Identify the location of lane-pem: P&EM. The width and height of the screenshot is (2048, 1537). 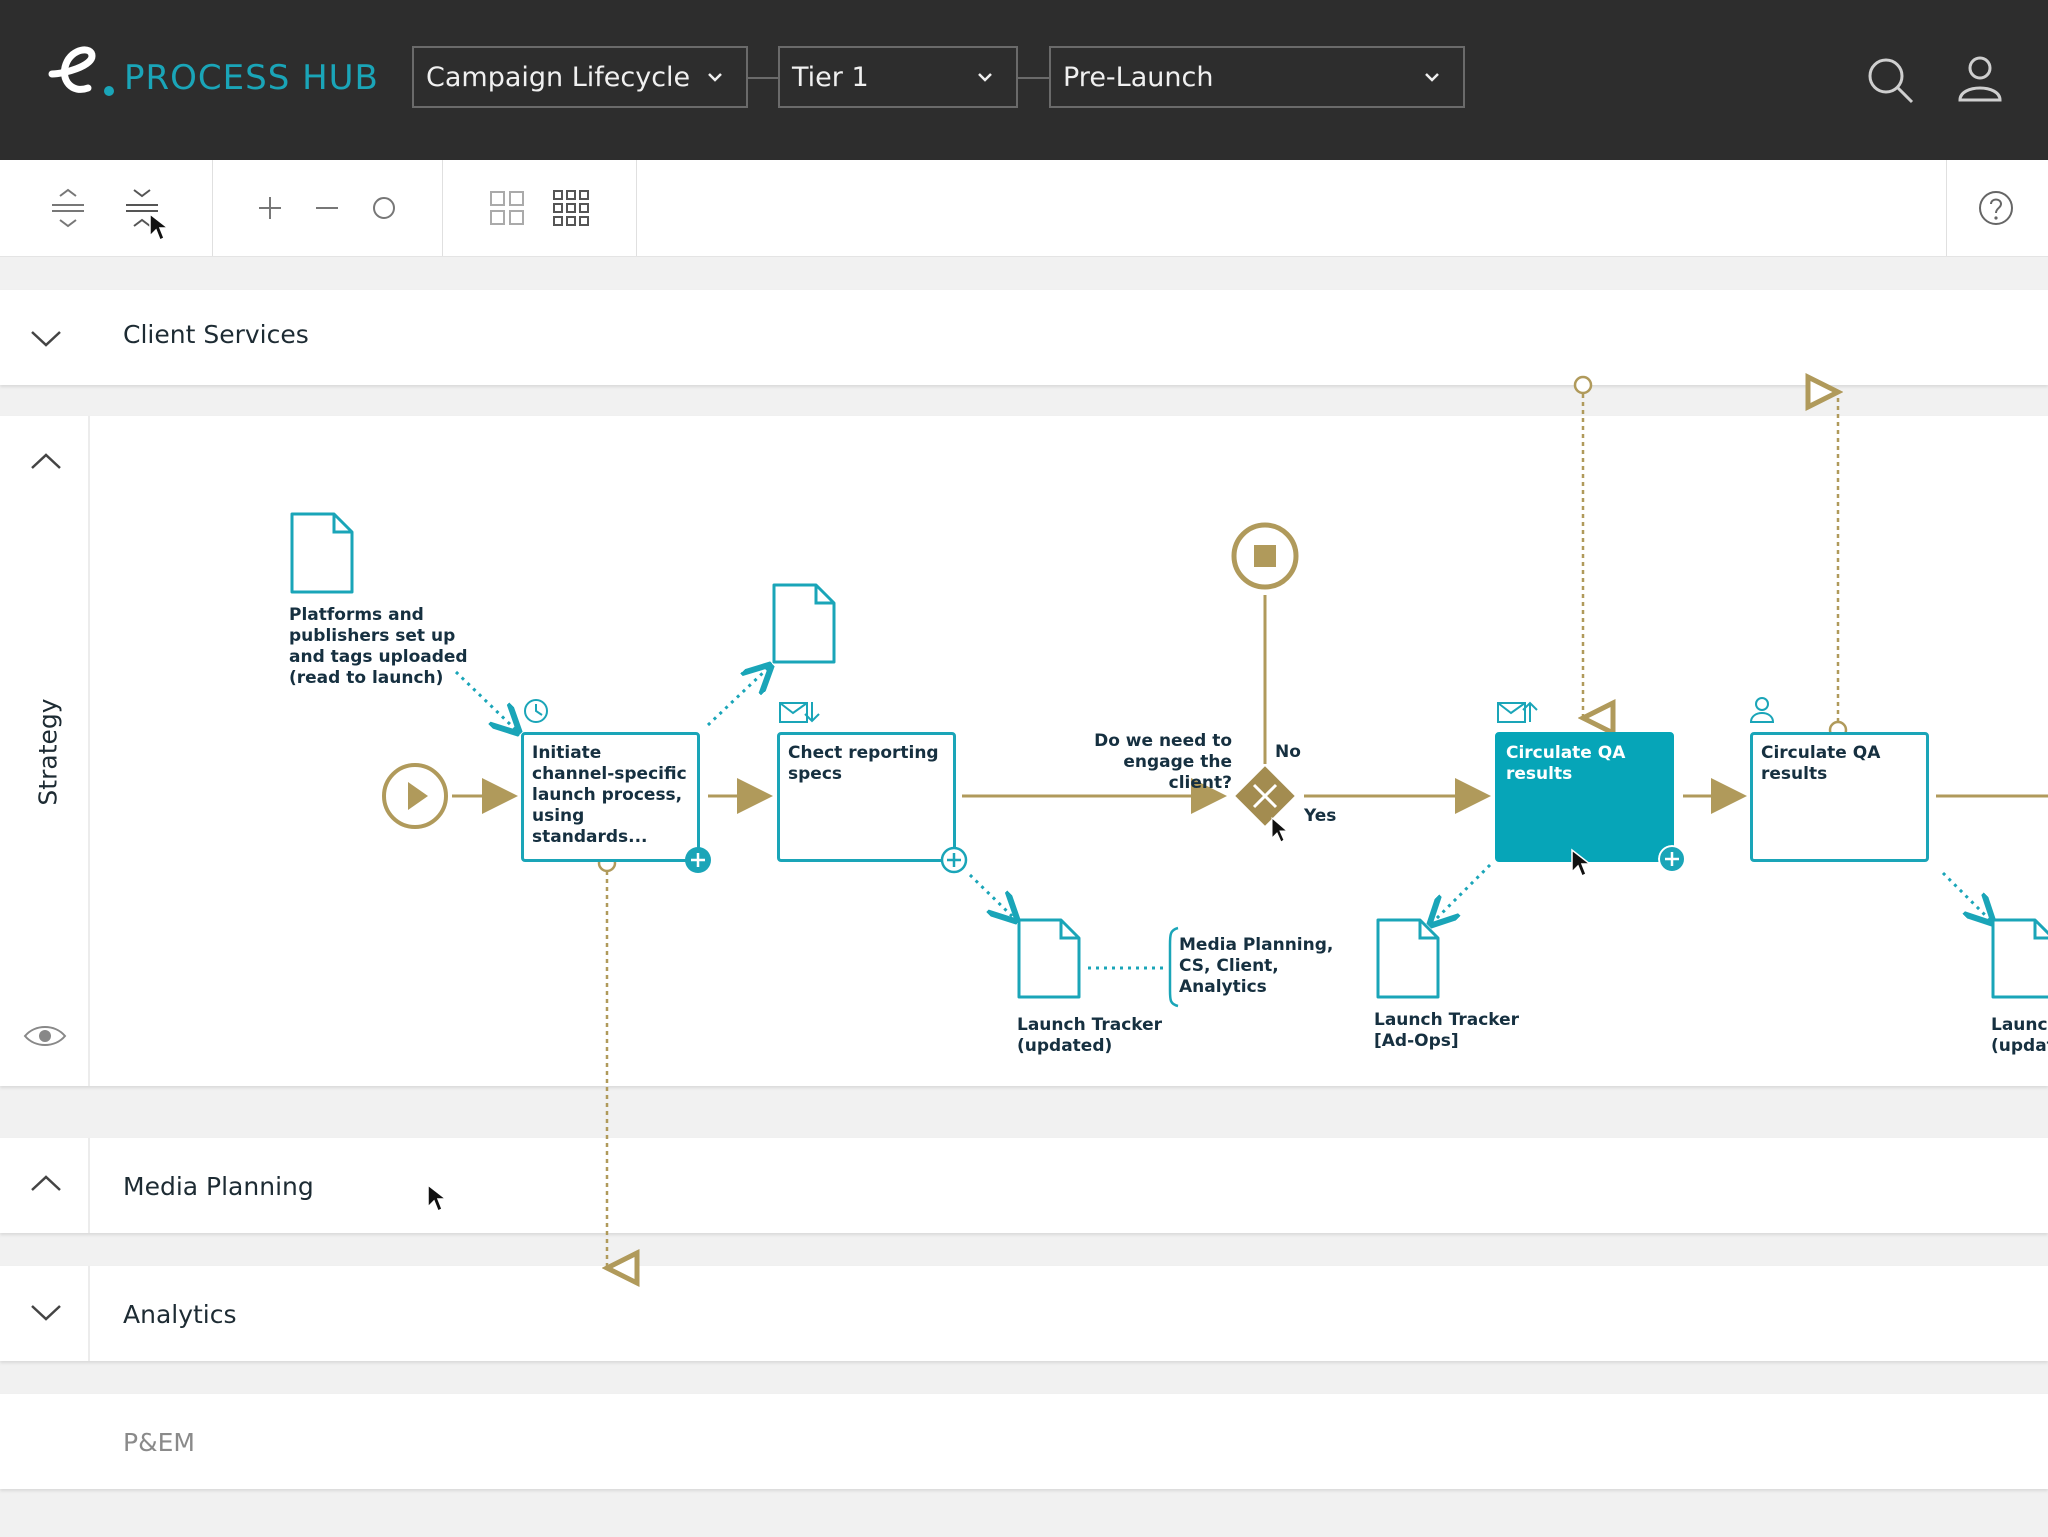
(1024, 1441).